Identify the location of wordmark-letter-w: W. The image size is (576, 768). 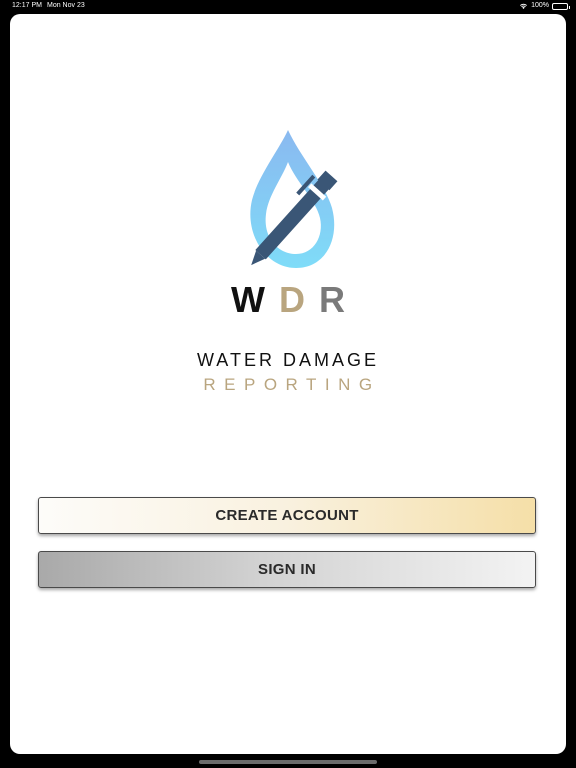
(255, 299).